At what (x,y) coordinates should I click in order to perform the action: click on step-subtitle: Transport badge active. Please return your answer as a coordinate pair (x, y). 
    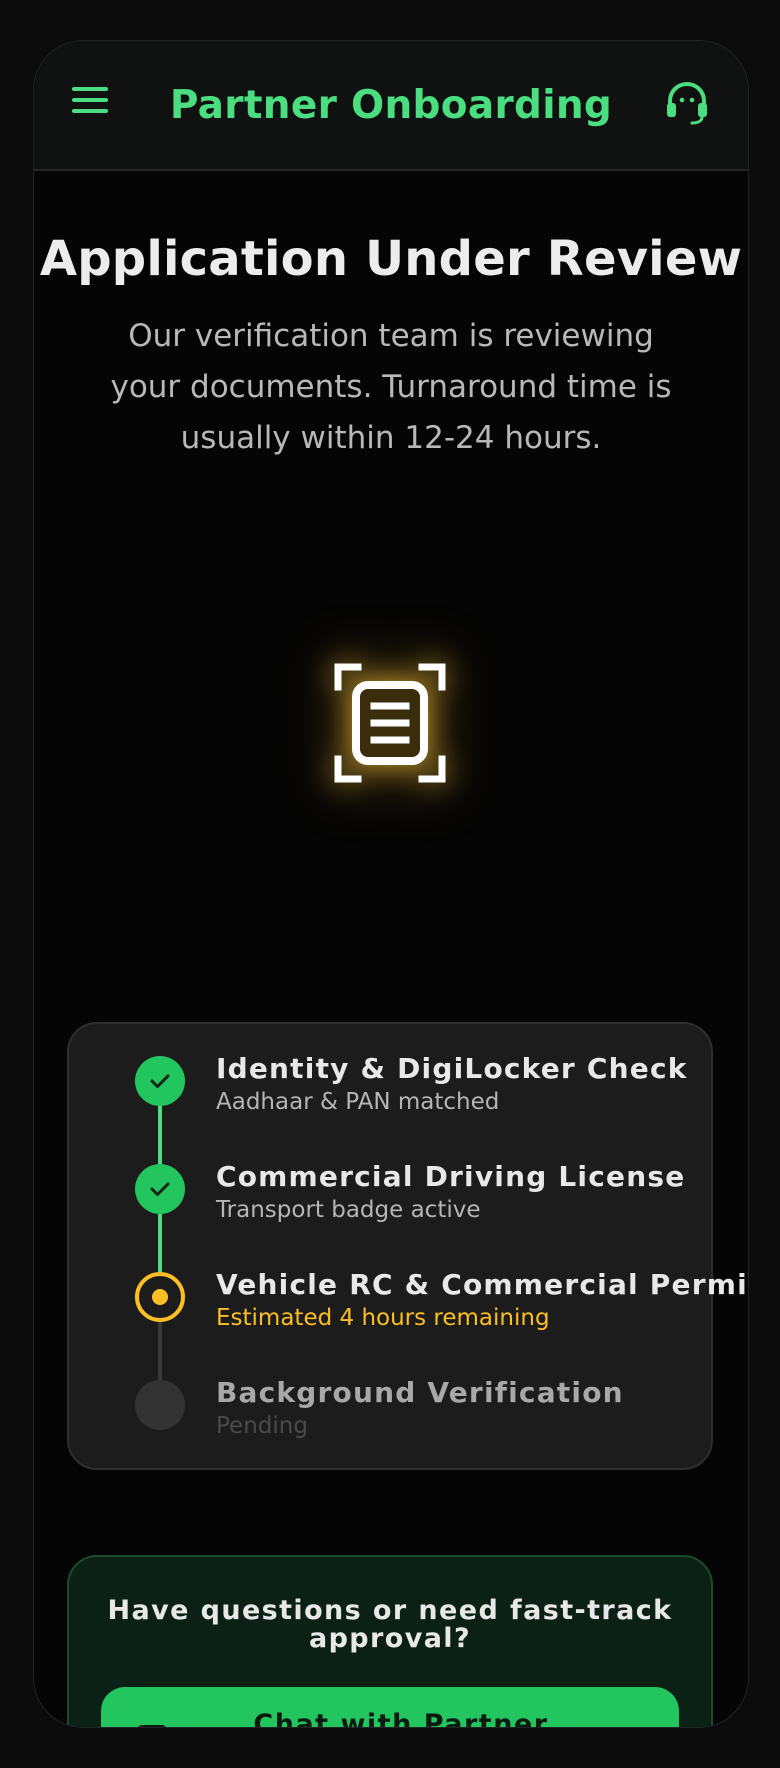
    Looking at the image, I should click on (348, 1210).